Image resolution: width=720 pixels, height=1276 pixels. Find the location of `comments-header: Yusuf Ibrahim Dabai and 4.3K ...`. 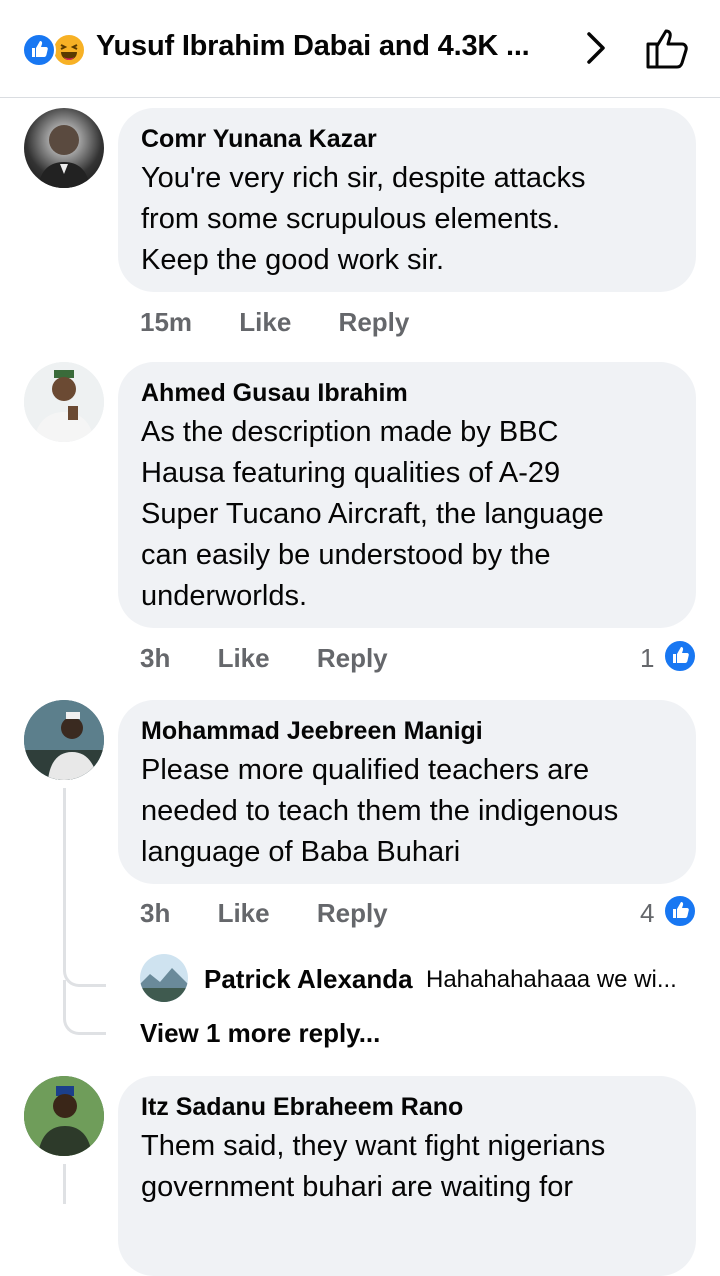

comments-header: Yusuf Ibrahim Dabai and 4.3K ... is located at coordinates (360, 49).